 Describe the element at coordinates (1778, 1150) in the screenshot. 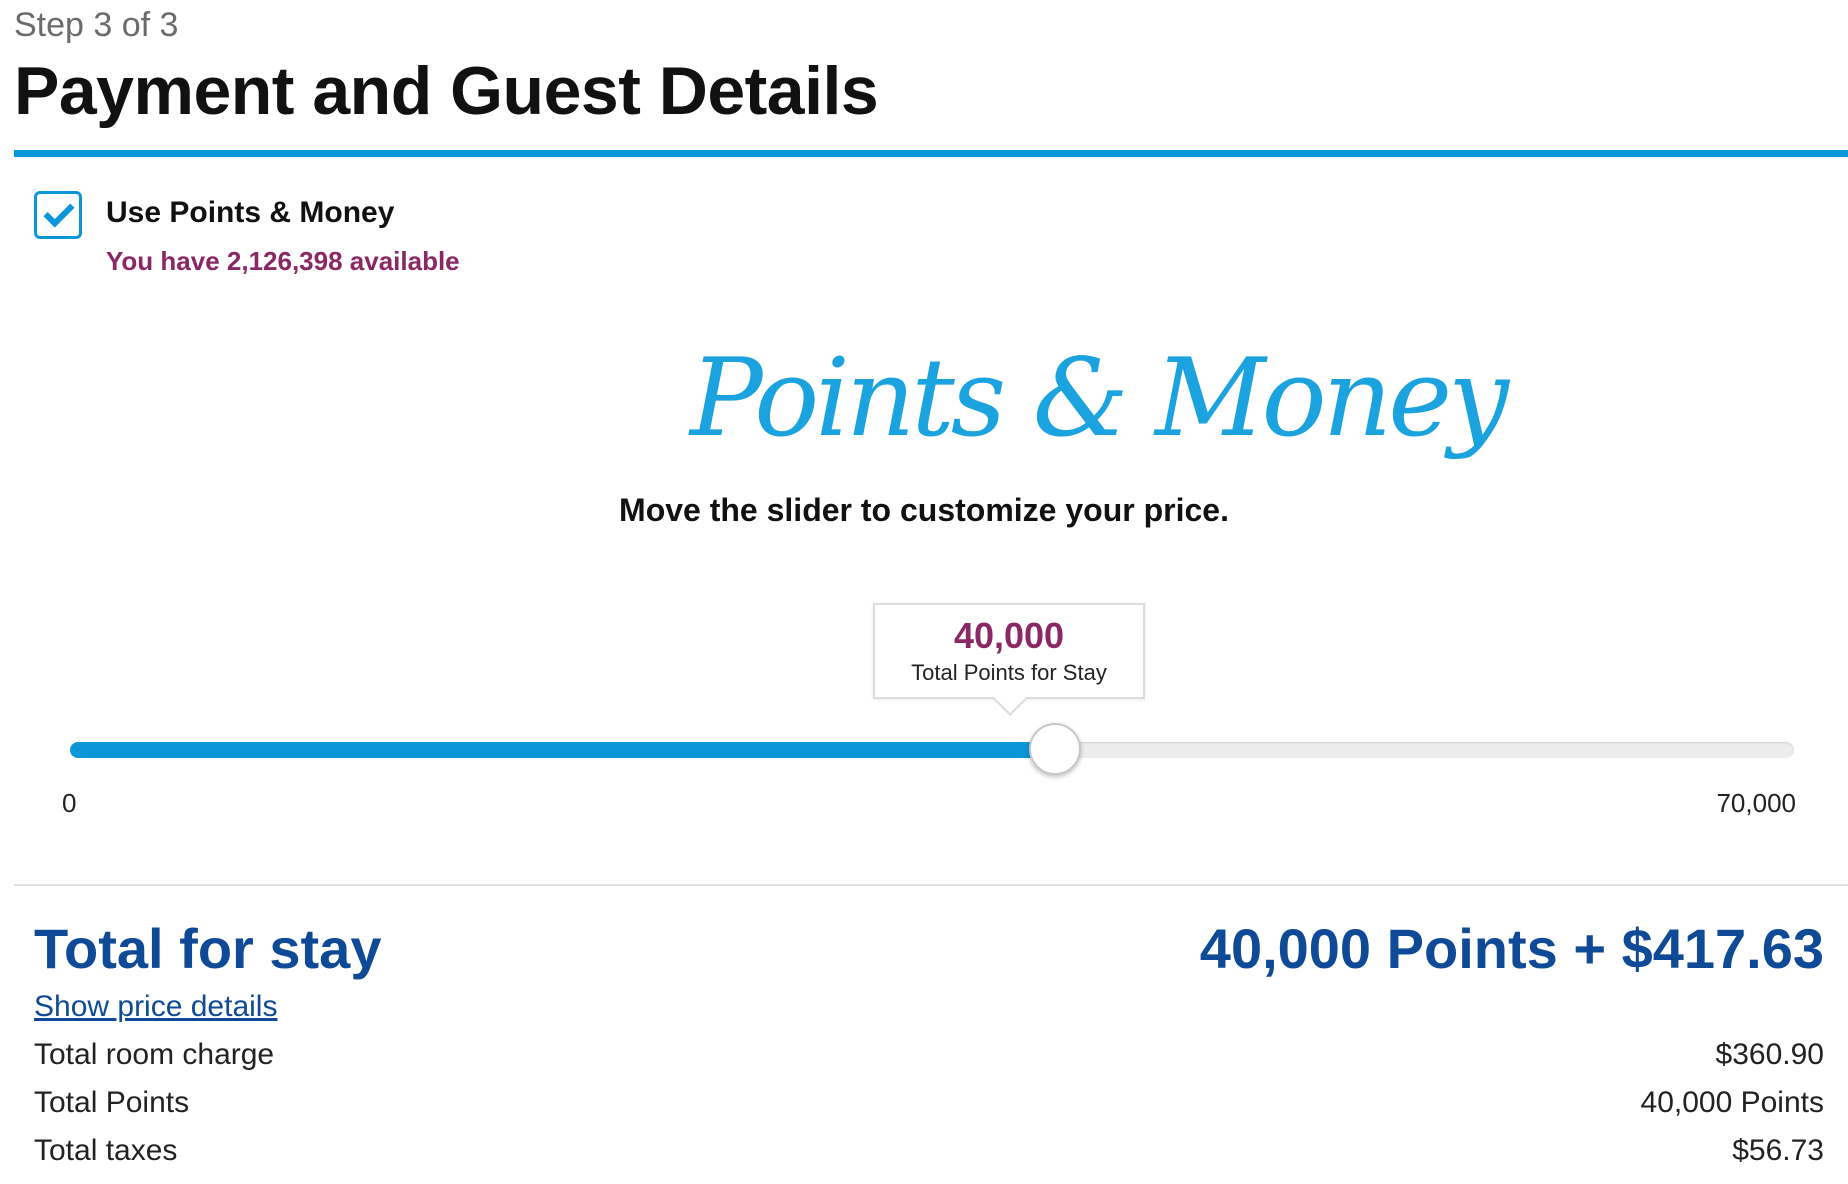

I see `price-row-value: $56.73` at that location.